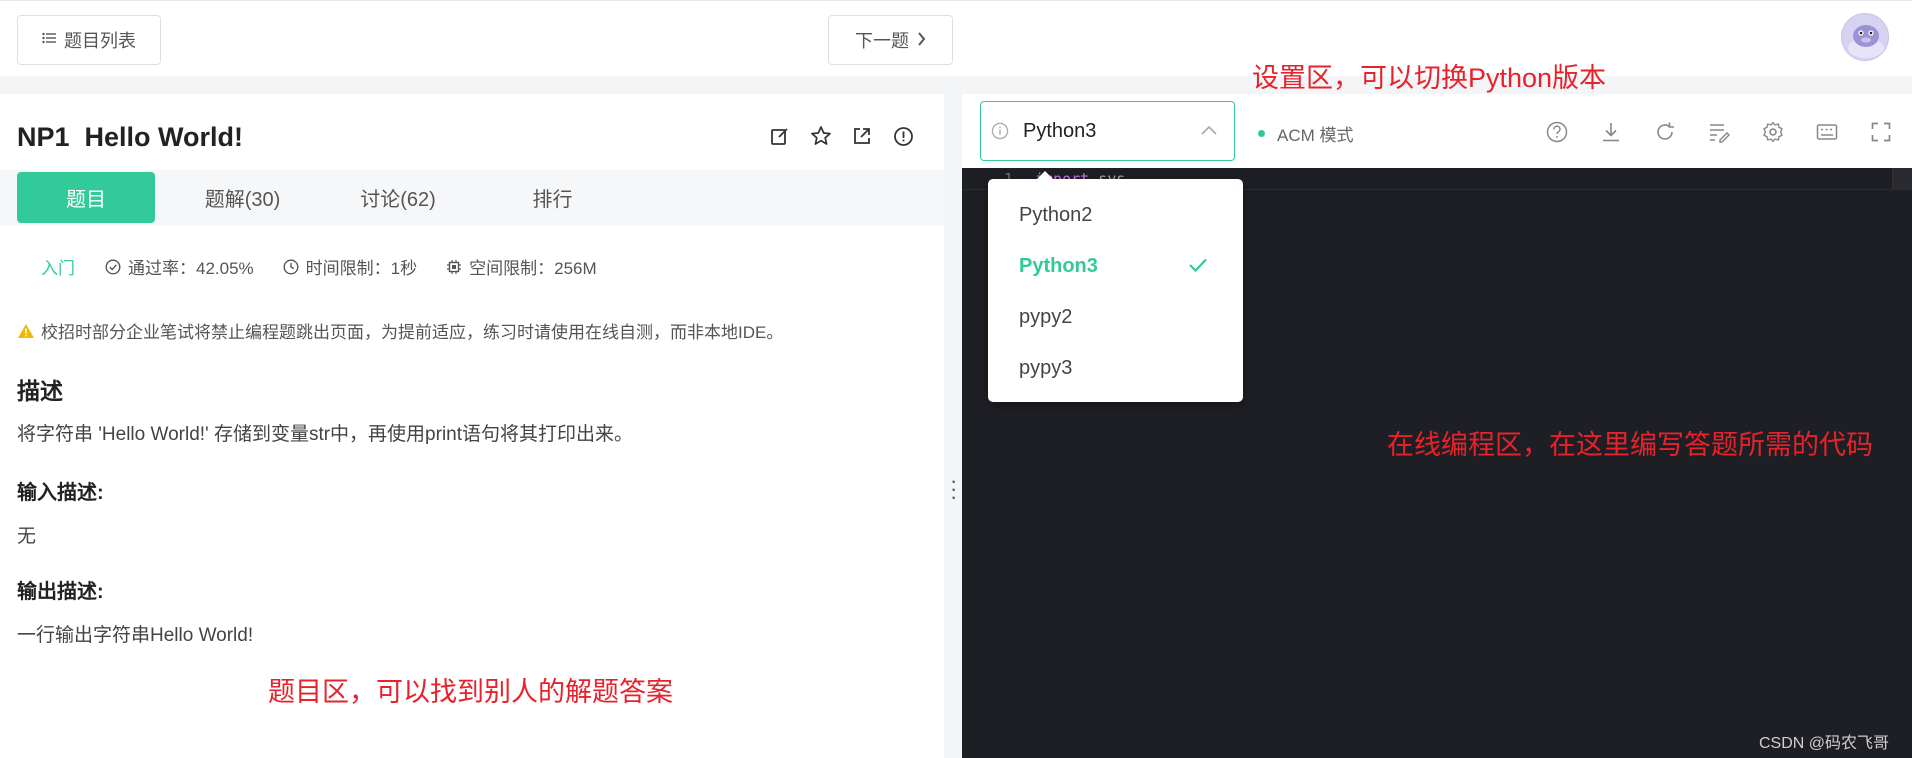 This screenshot has height=758, width=1912. Describe the element at coordinates (533, 268) in the screenshot. I see `space-limit-text: 空间限制：256M` at that location.